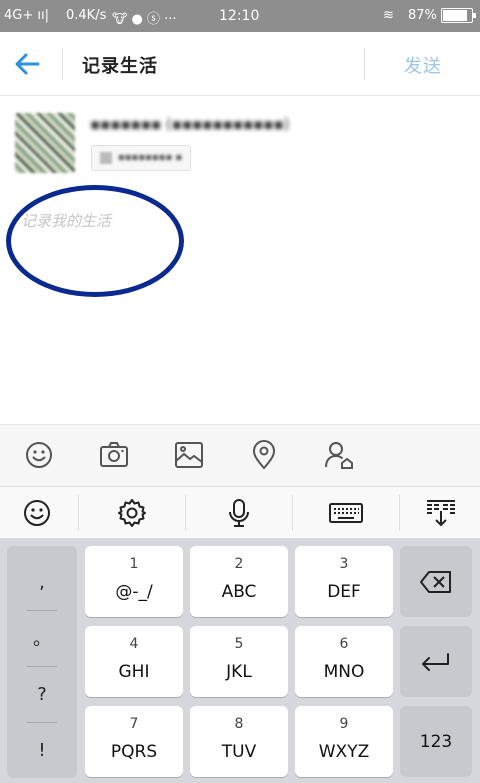  I want to click on camera-icon, so click(114, 454).